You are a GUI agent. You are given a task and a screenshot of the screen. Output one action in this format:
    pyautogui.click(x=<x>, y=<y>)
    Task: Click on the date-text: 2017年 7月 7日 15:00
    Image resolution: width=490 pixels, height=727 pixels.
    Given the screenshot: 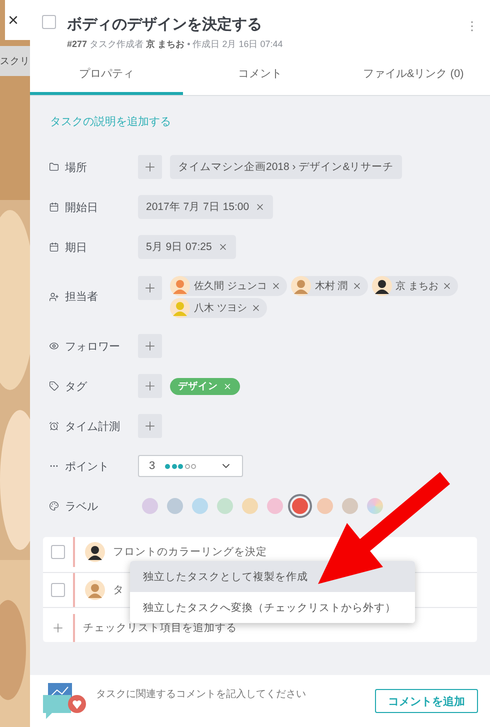 What is the action you would take?
    pyautogui.click(x=198, y=207)
    